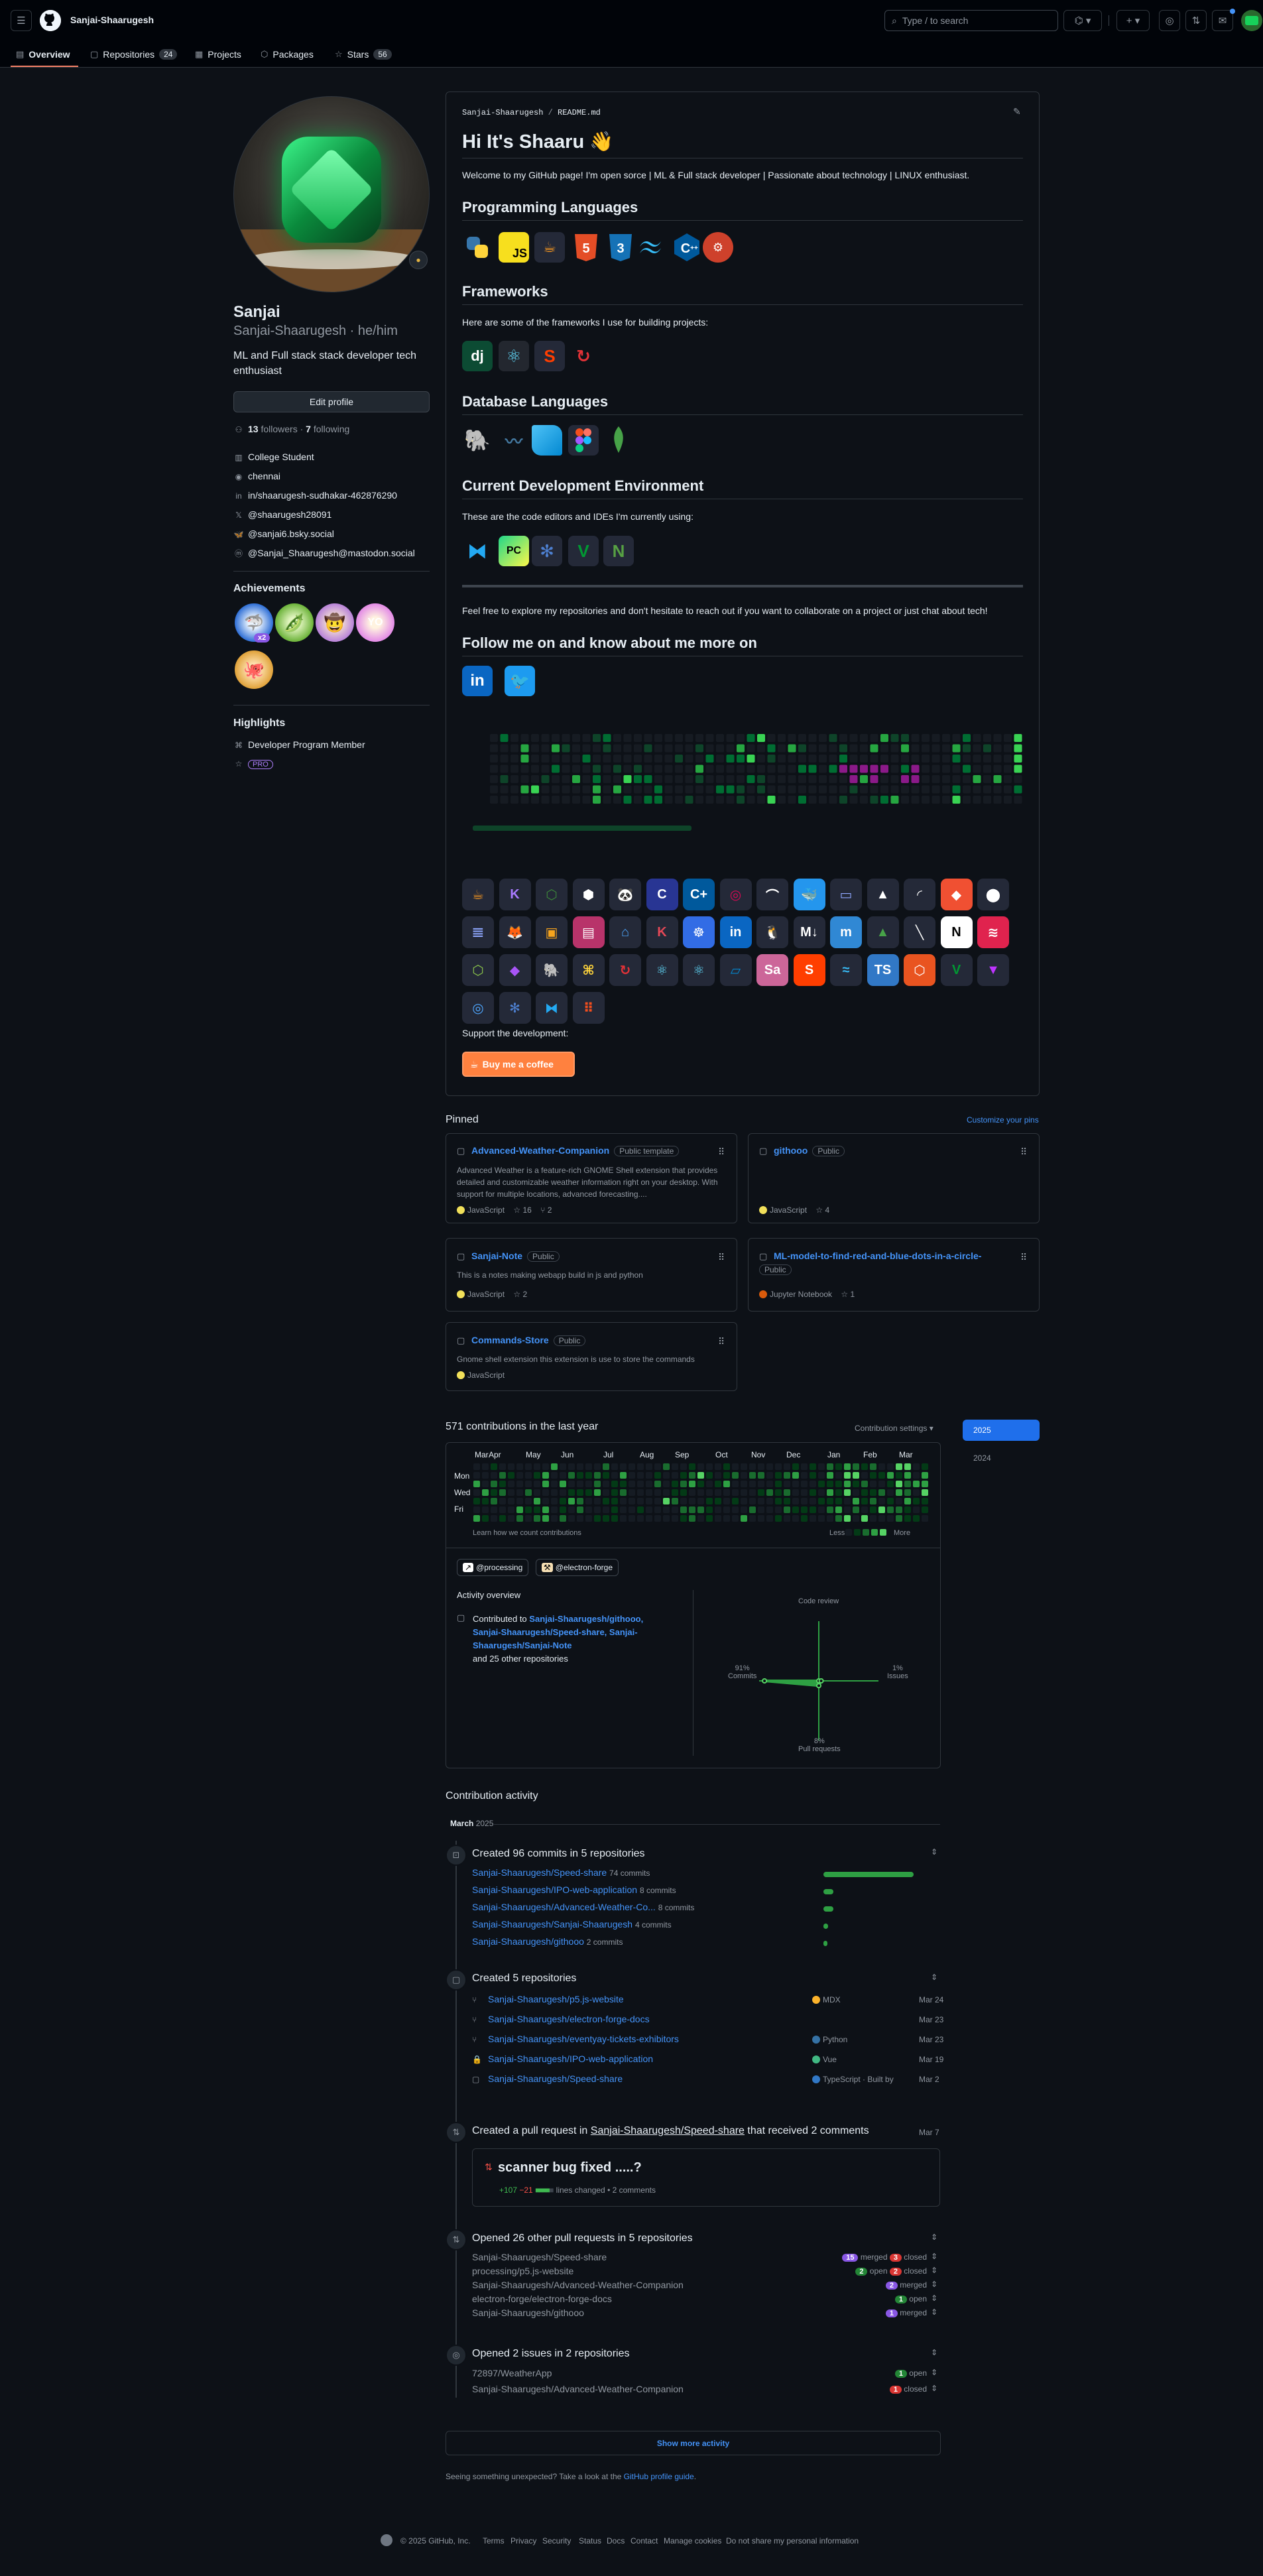 The width and height of the screenshot is (1263, 2576). Describe the element at coordinates (331, 401) in the screenshot. I see `edit-profile-button: Edit profile` at that location.